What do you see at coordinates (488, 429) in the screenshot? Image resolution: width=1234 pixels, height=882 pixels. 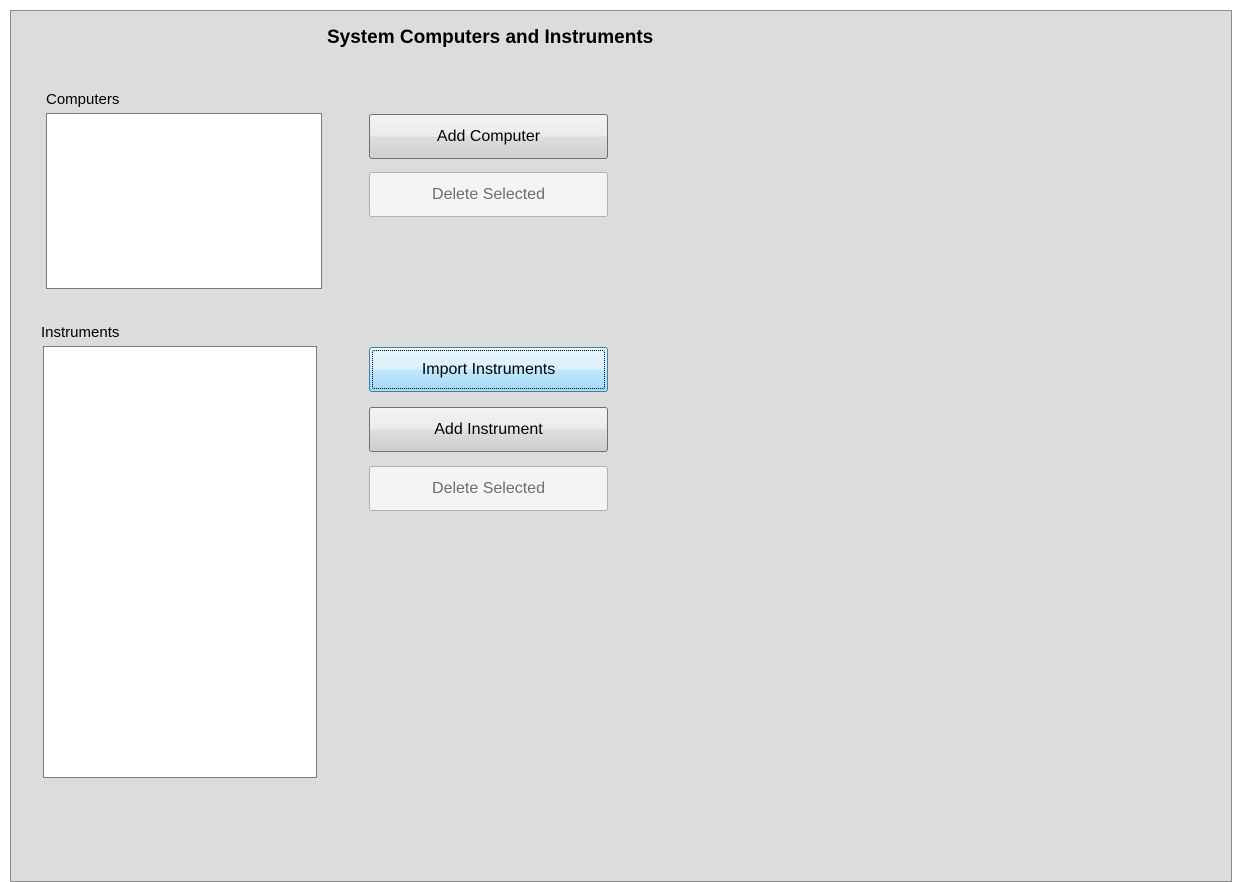 I see `add-instrument-button: Add Instrument` at bounding box center [488, 429].